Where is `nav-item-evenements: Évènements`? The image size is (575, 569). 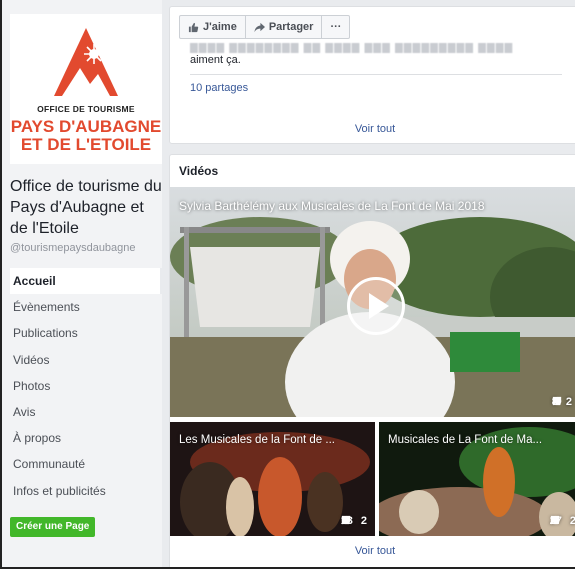 nav-item-evenements: Évènements is located at coordinates (86, 307).